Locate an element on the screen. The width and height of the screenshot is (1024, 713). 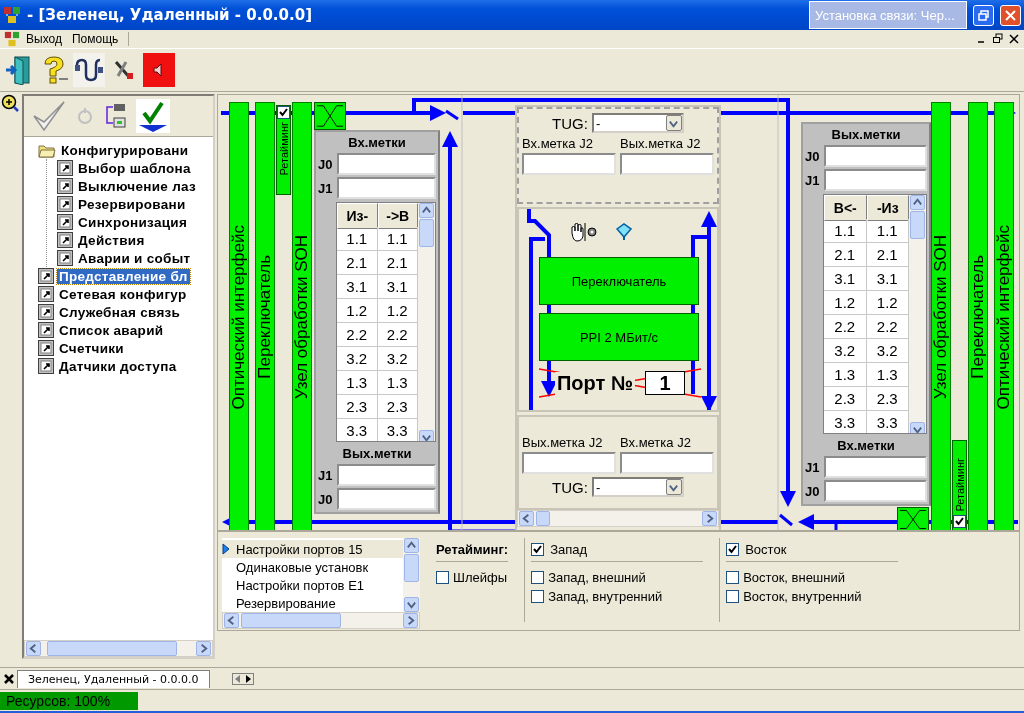
function-block: Переключатель is located at coordinates (619, 281).